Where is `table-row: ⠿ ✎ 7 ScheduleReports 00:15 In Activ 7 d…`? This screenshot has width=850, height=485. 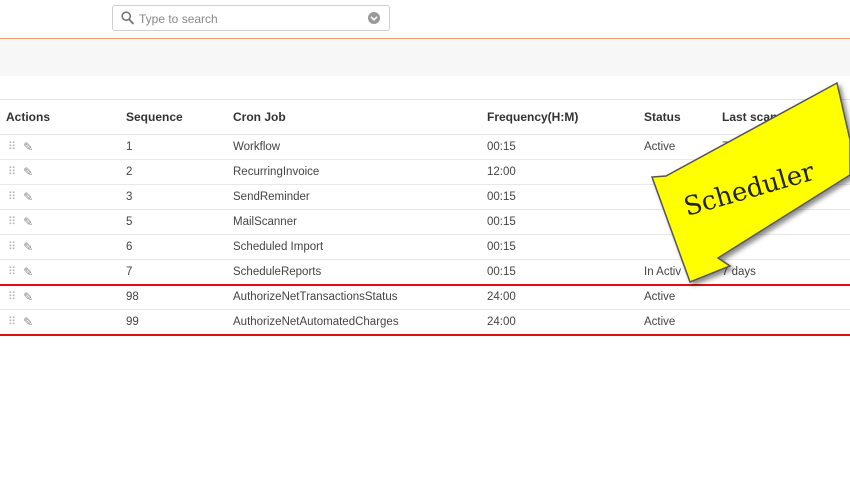
table-row: ⠿ ✎ 7 ScheduleReports 00:15 In Activ 7 d… is located at coordinates (425, 272).